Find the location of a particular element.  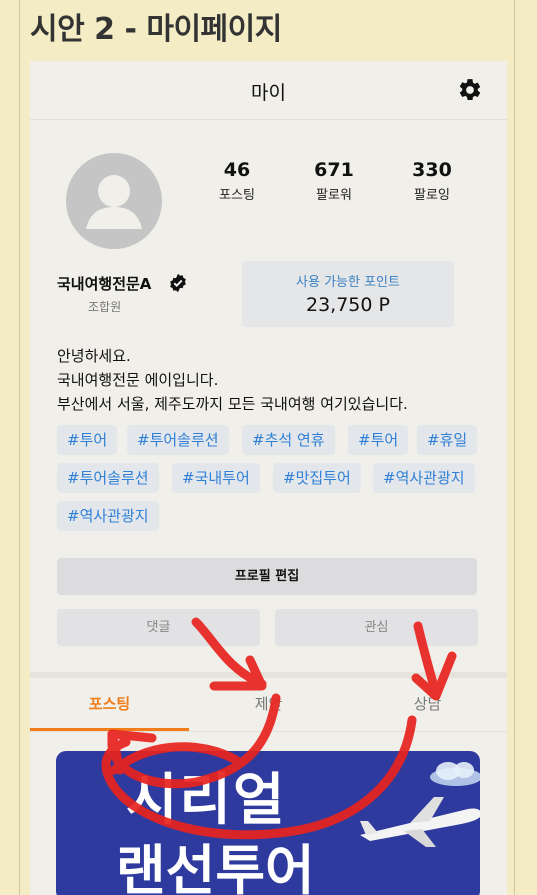

bio-line: 국내여행전문 에이입니다. is located at coordinates (138, 380).